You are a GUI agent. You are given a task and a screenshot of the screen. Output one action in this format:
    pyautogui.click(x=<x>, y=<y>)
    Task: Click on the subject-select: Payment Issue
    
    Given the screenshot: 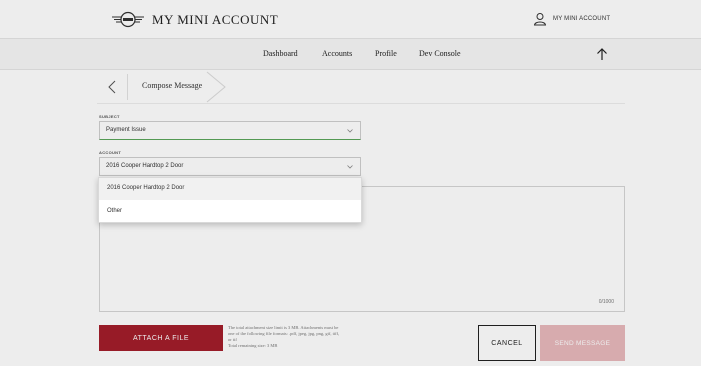 What is the action you would take?
    pyautogui.click(x=230, y=130)
    